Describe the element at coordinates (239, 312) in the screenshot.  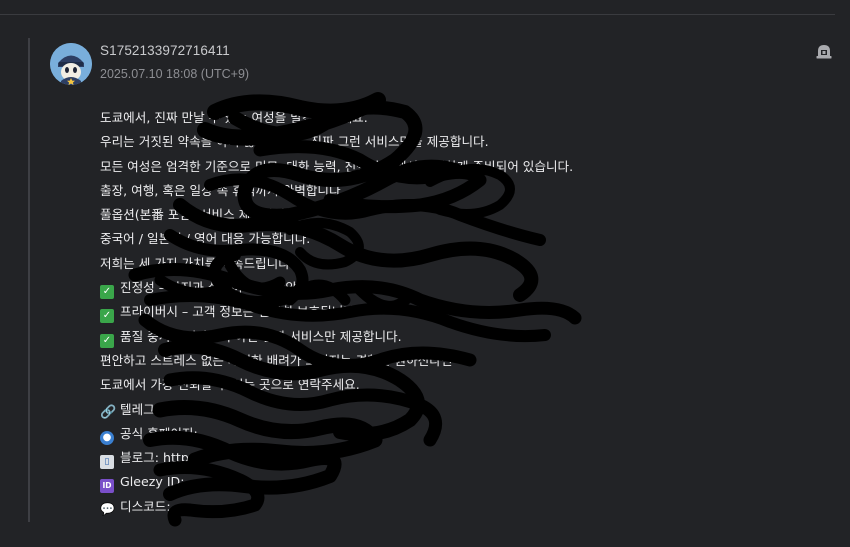
I see `post-body-text: 프라이버시 – 고객 정보는 철저히 보호됩니다.` at that location.